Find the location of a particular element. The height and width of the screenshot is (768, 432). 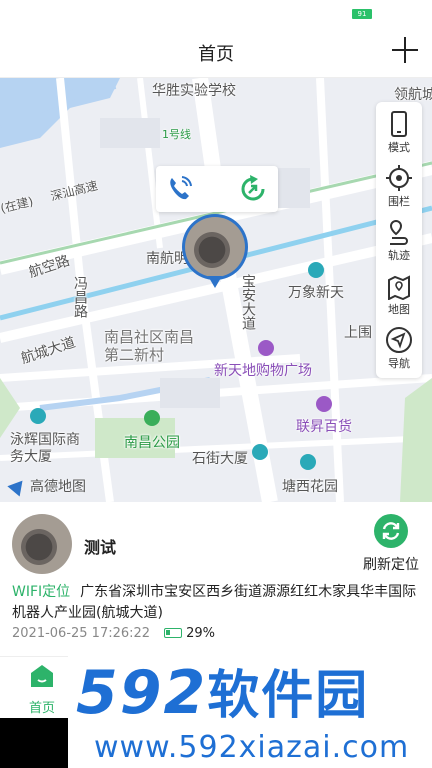

location-type: WIFI定位 is located at coordinates (41, 592).